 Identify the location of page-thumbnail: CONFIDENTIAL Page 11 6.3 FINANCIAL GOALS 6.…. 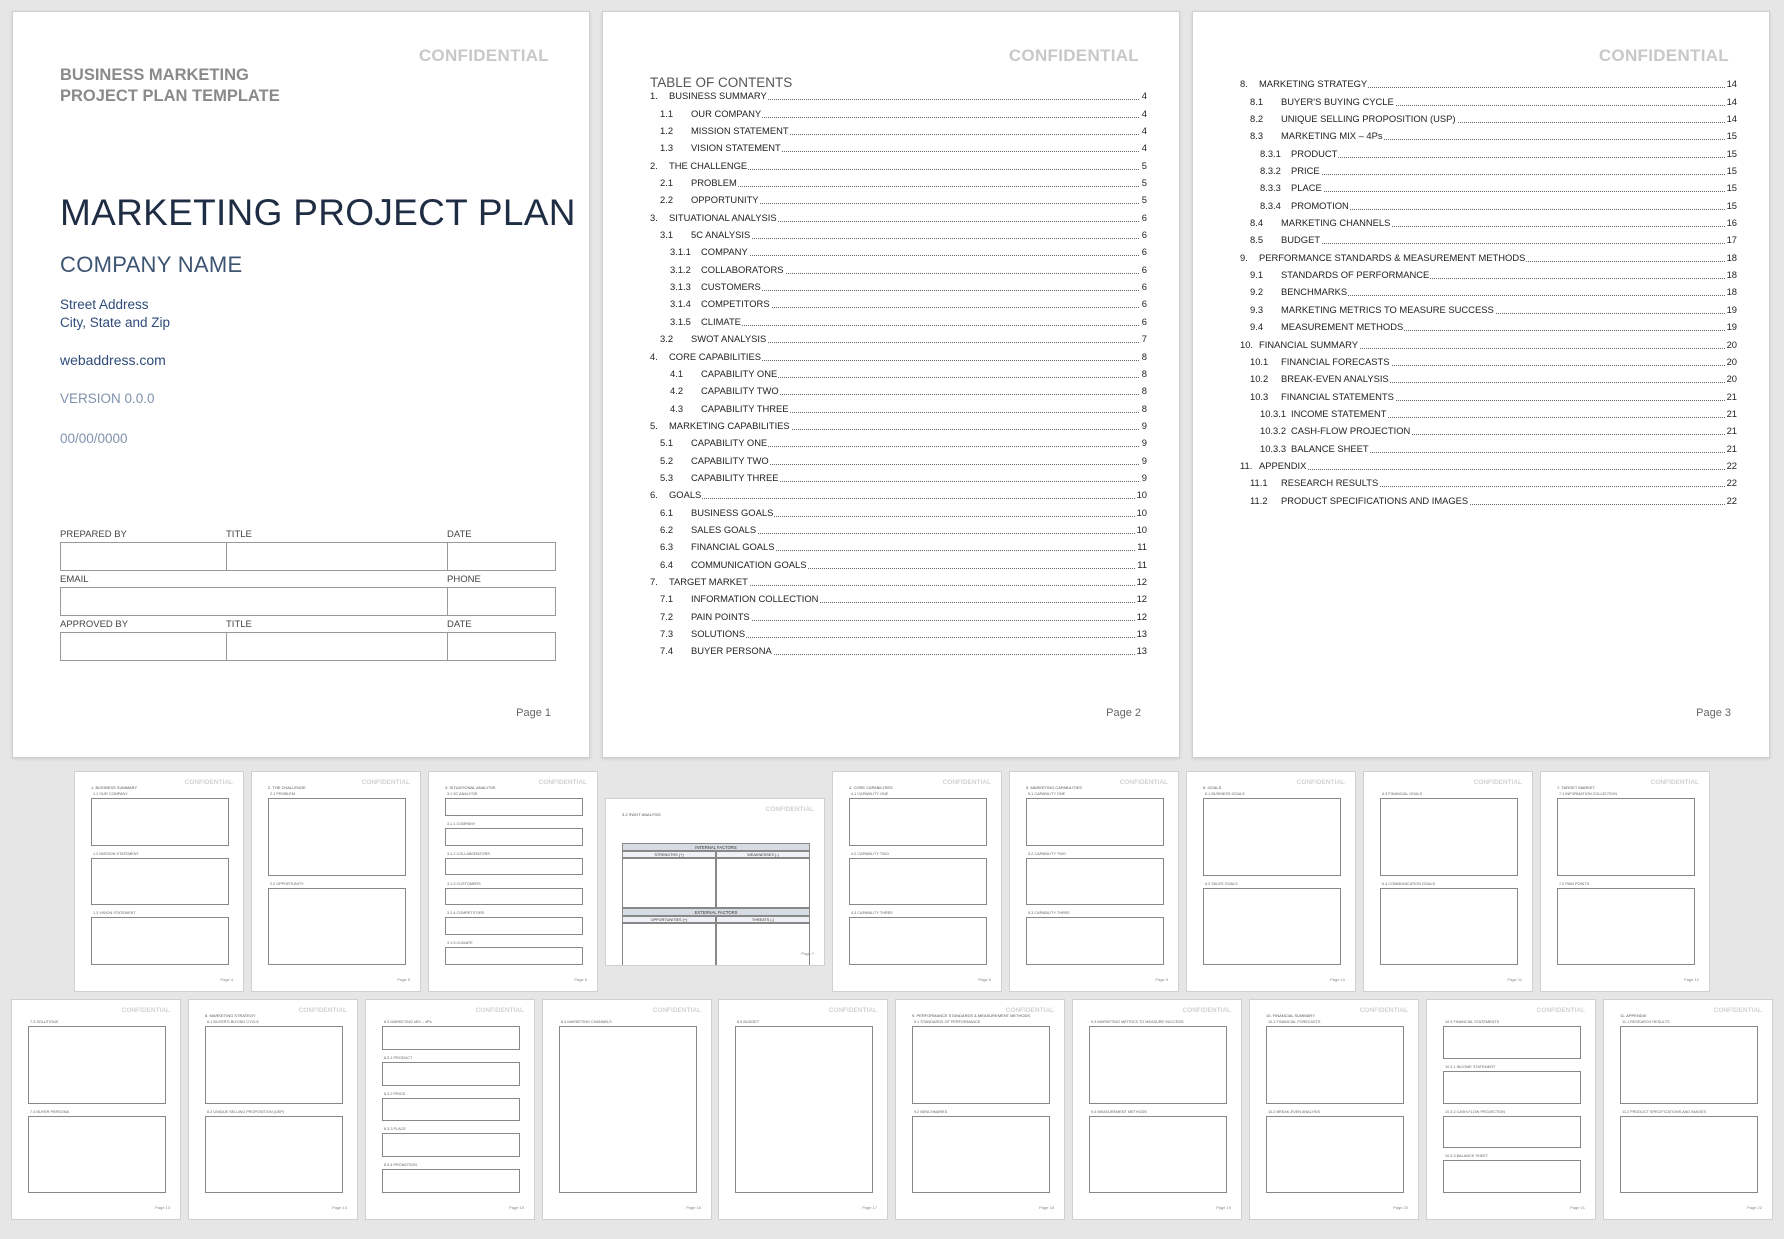
(1448, 881).